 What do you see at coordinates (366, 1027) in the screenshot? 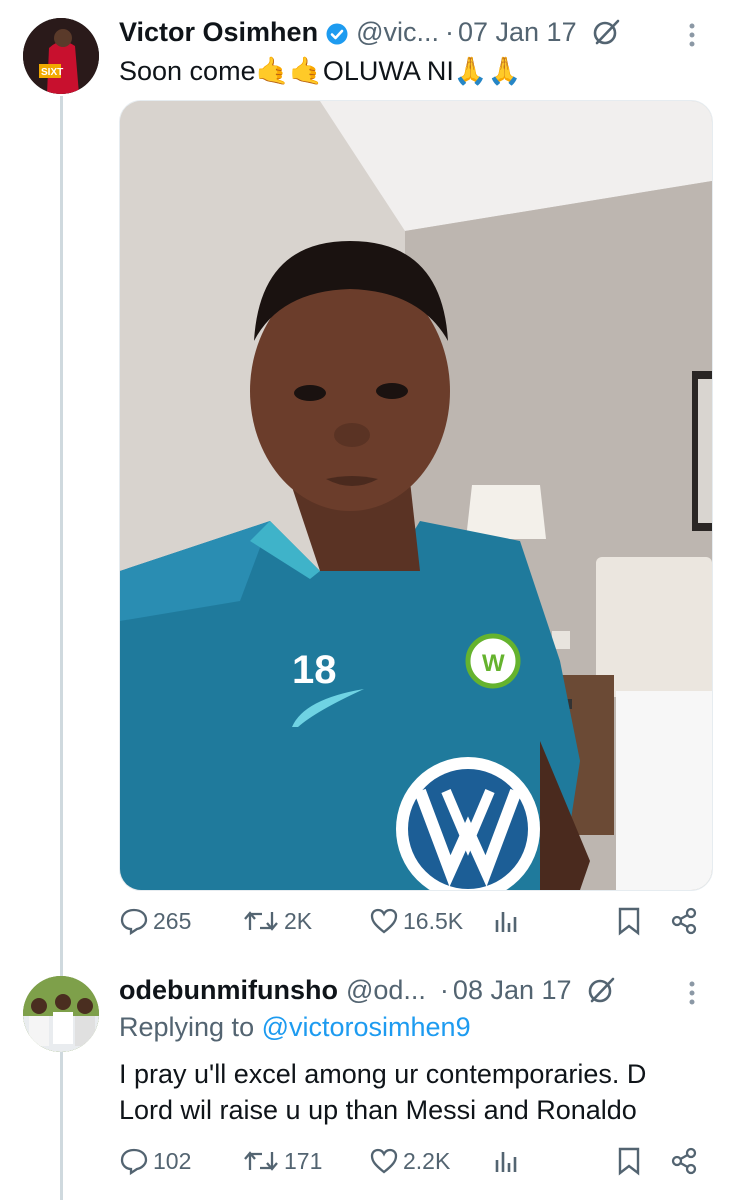
I see `replying-to-handle: @victorosimhen9` at bounding box center [366, 1027].